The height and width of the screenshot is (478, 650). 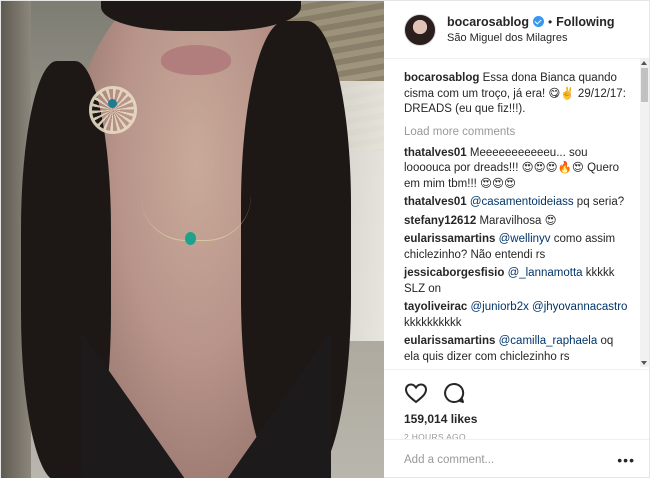 I want to click on add-comment-input, so click(x=511, y=459).